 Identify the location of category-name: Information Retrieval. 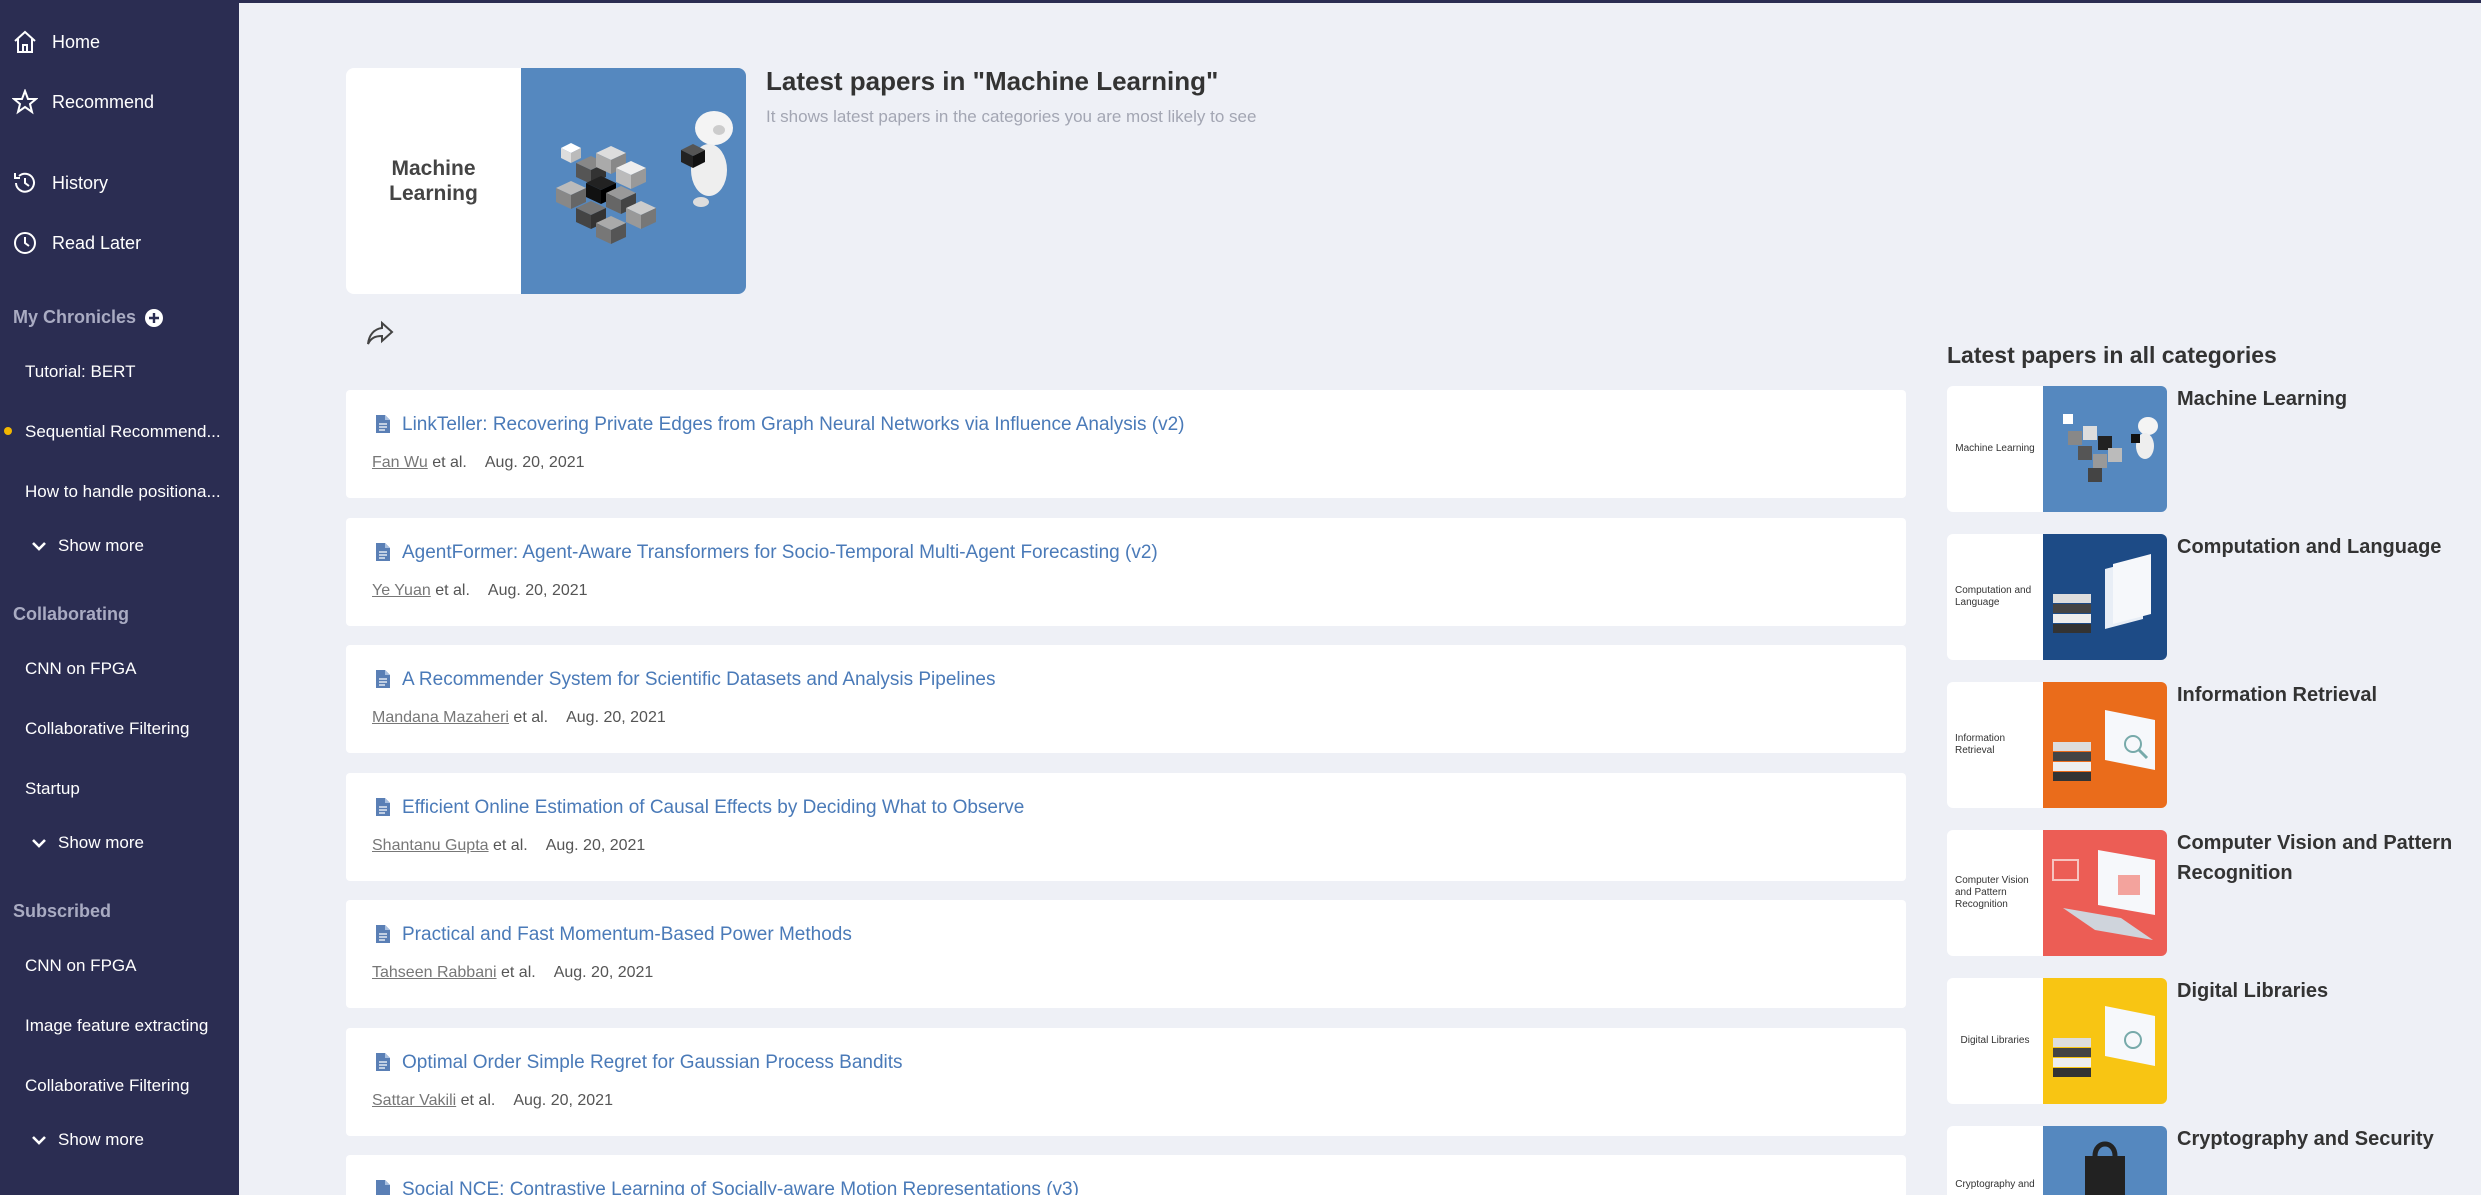
(2322, 695).